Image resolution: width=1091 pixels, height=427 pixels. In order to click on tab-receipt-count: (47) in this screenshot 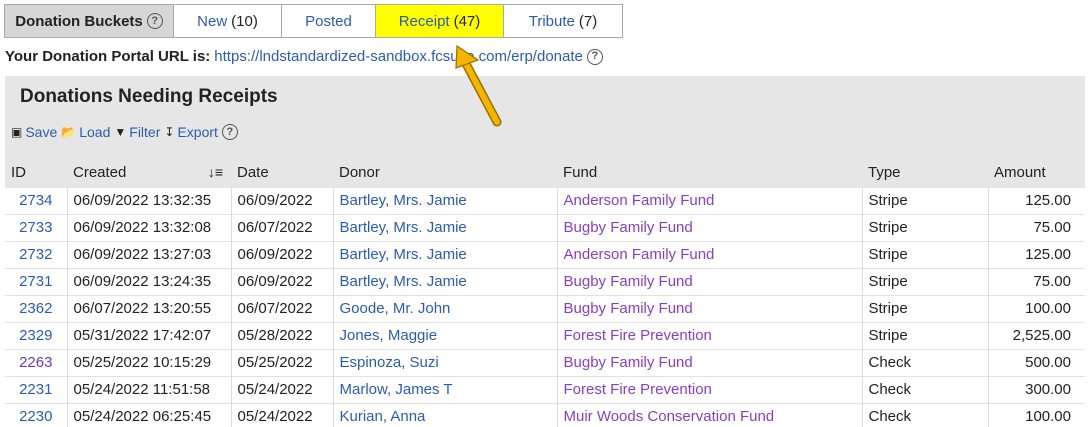, I will do `click(467, 21)`.